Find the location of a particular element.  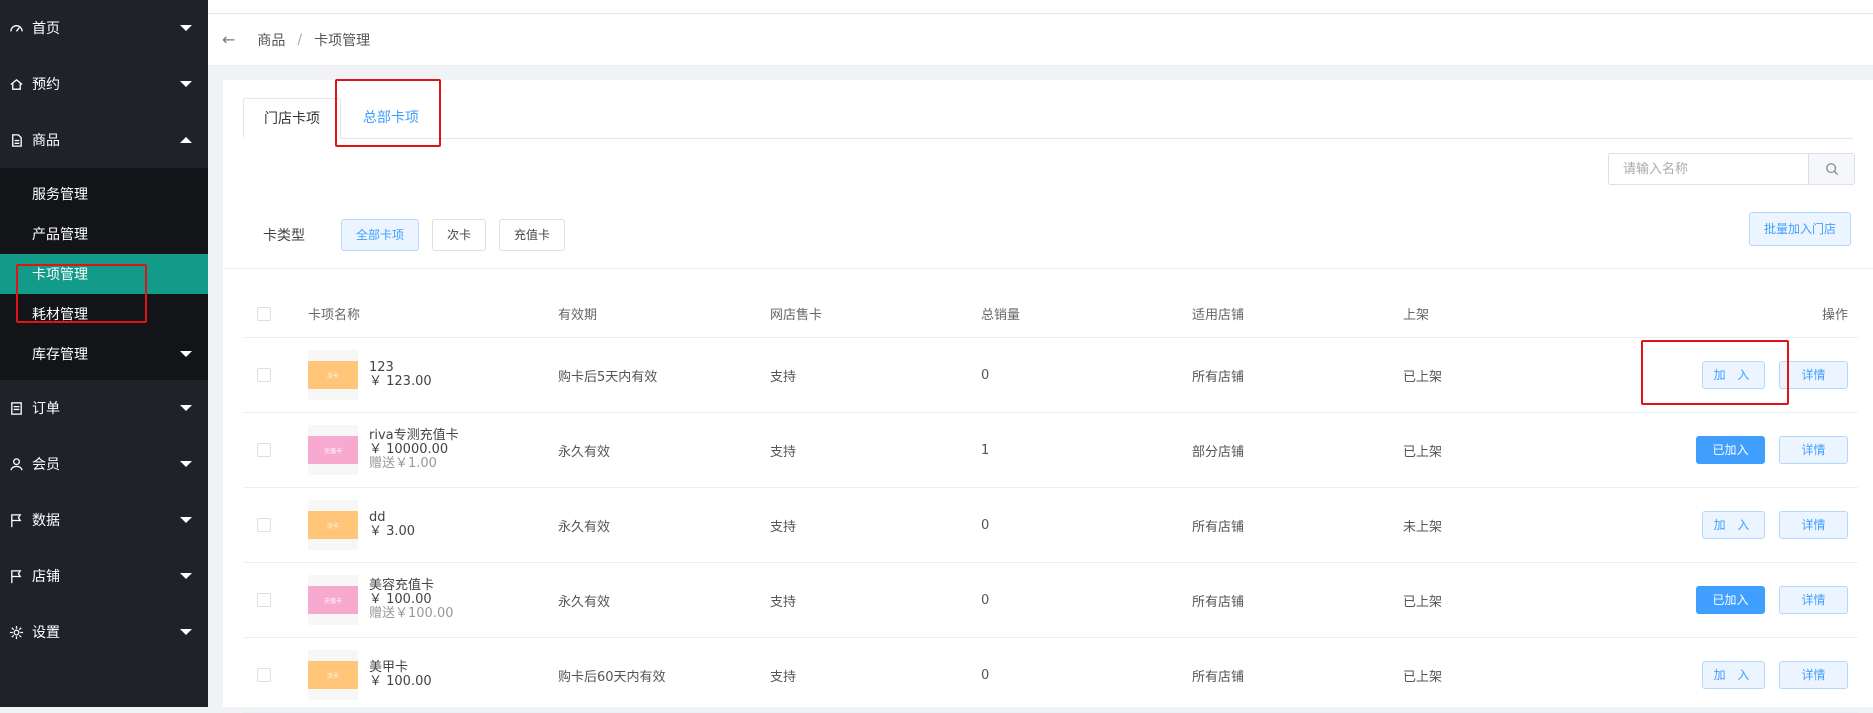

goods-submenu: 服务管理 产品管理 卡项管理 耗材管理 库存管理 is located at coordinates (104, 274).